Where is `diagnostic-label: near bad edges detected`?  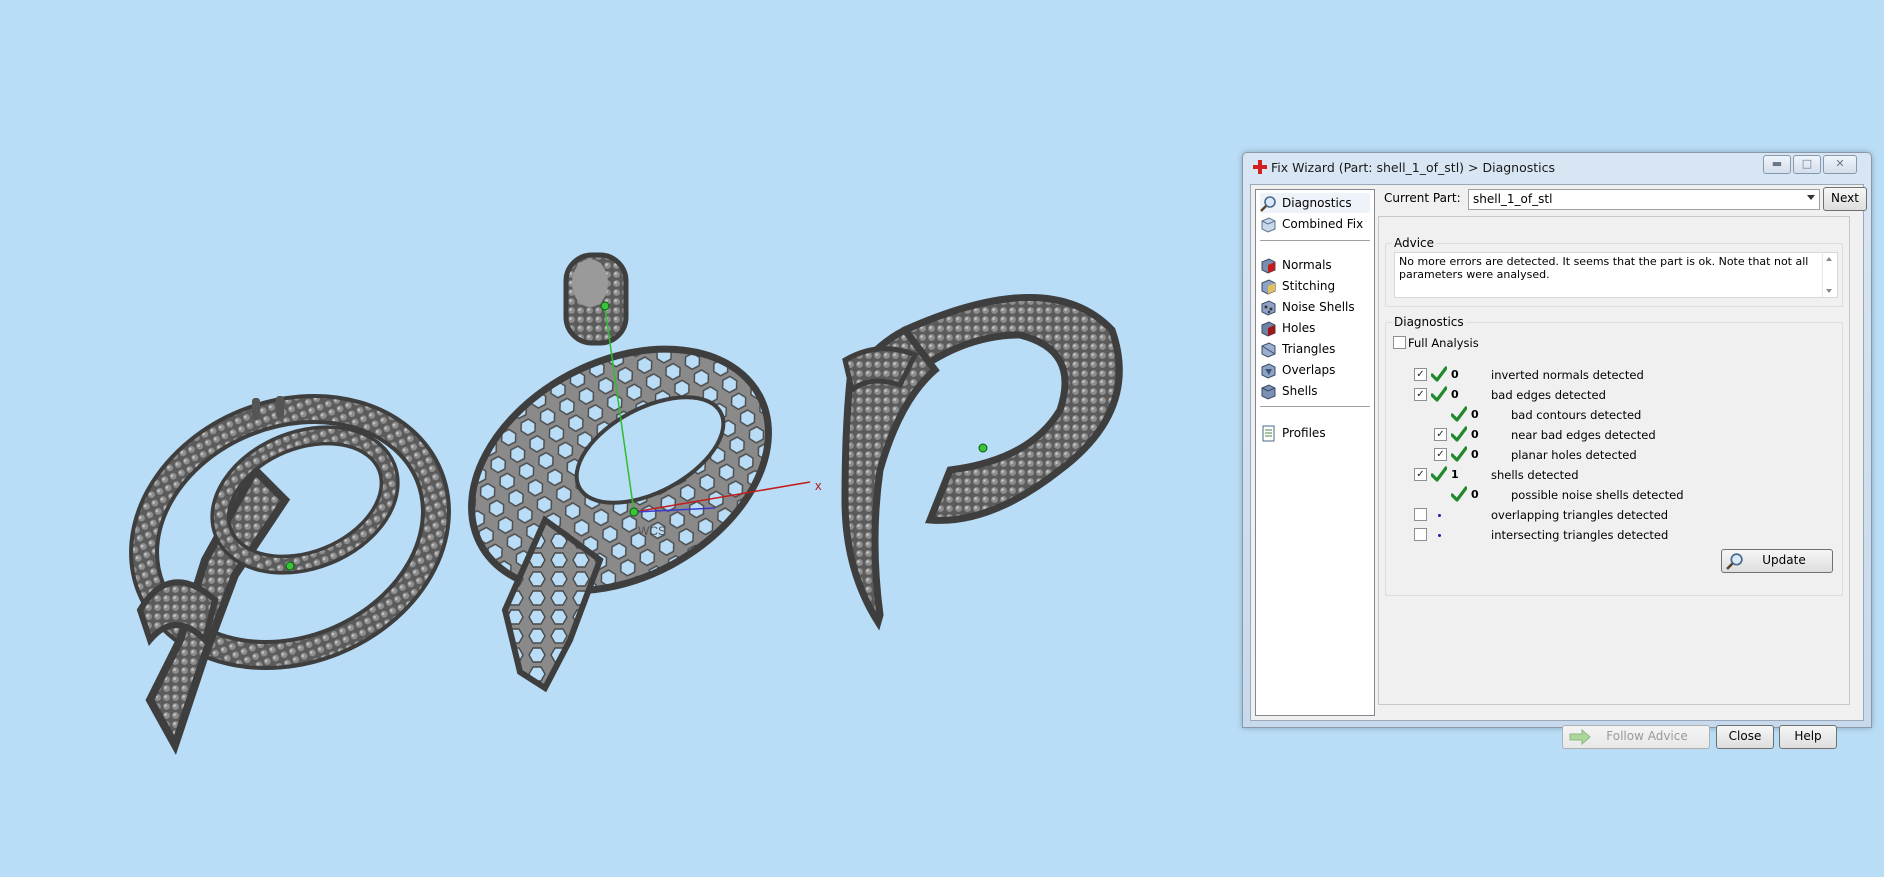
diagnostic-label: near bad edges detected is located at coordinates (1583, 435).